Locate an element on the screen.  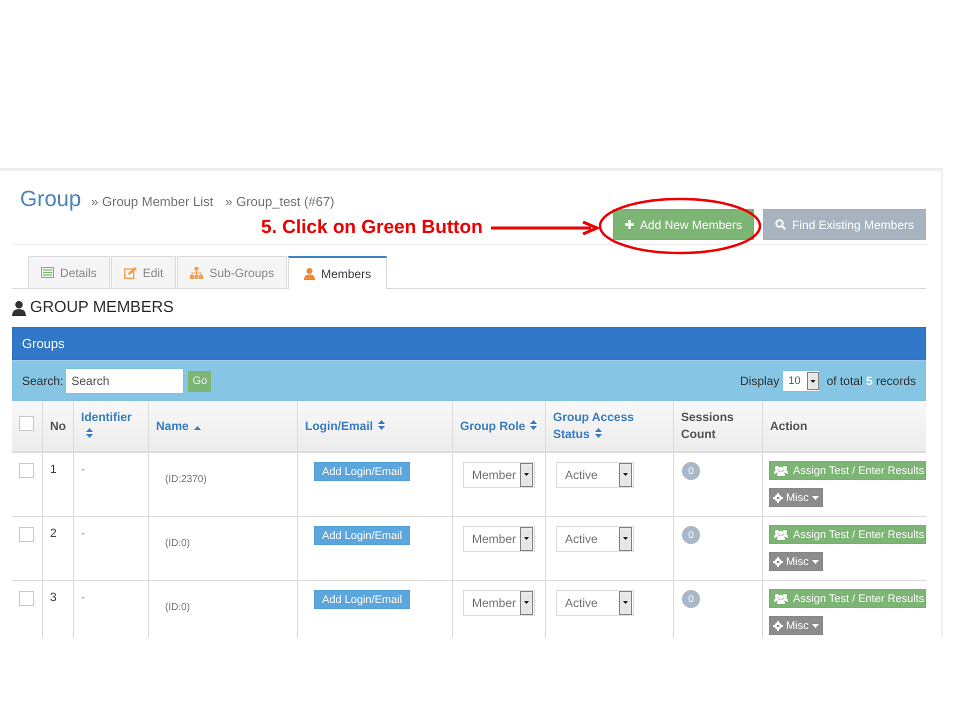
tab: Edit is located at coordinates (143, 272).